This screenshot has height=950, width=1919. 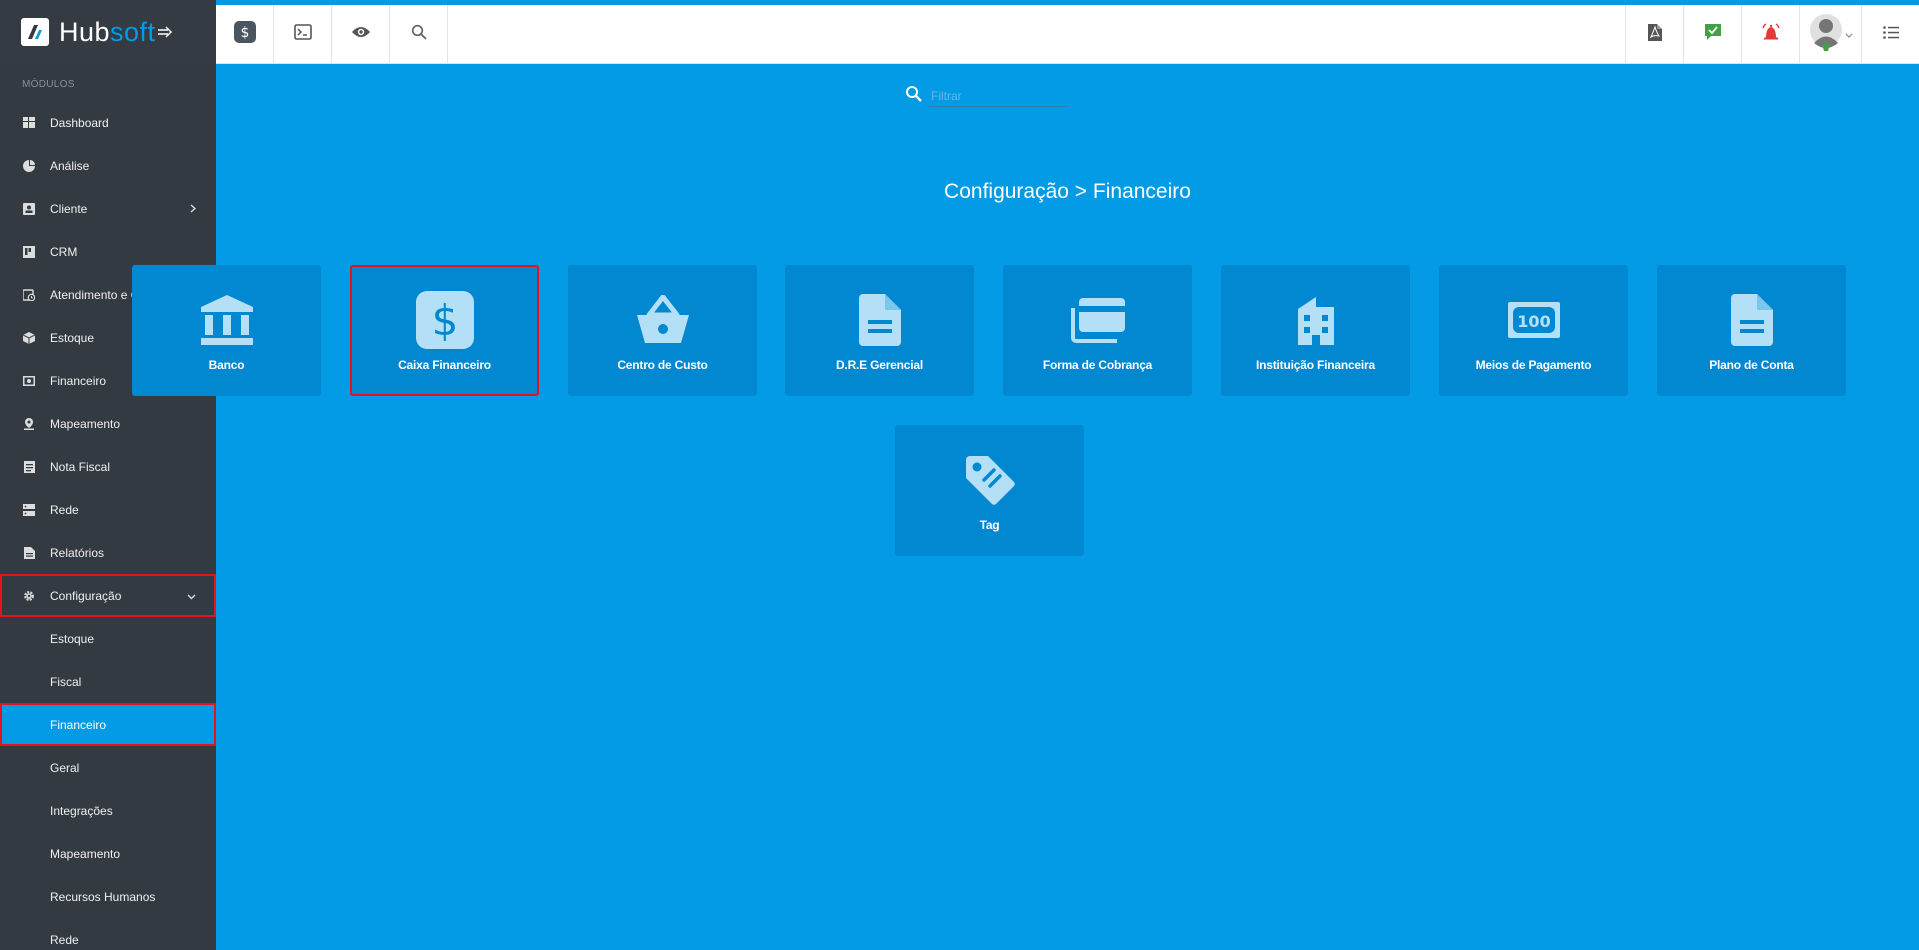 What do you see at coordinates (108, 208) in the screenshot?
I see `sidebar-item-cliente: Cliente` at bounding box center [108, 208].